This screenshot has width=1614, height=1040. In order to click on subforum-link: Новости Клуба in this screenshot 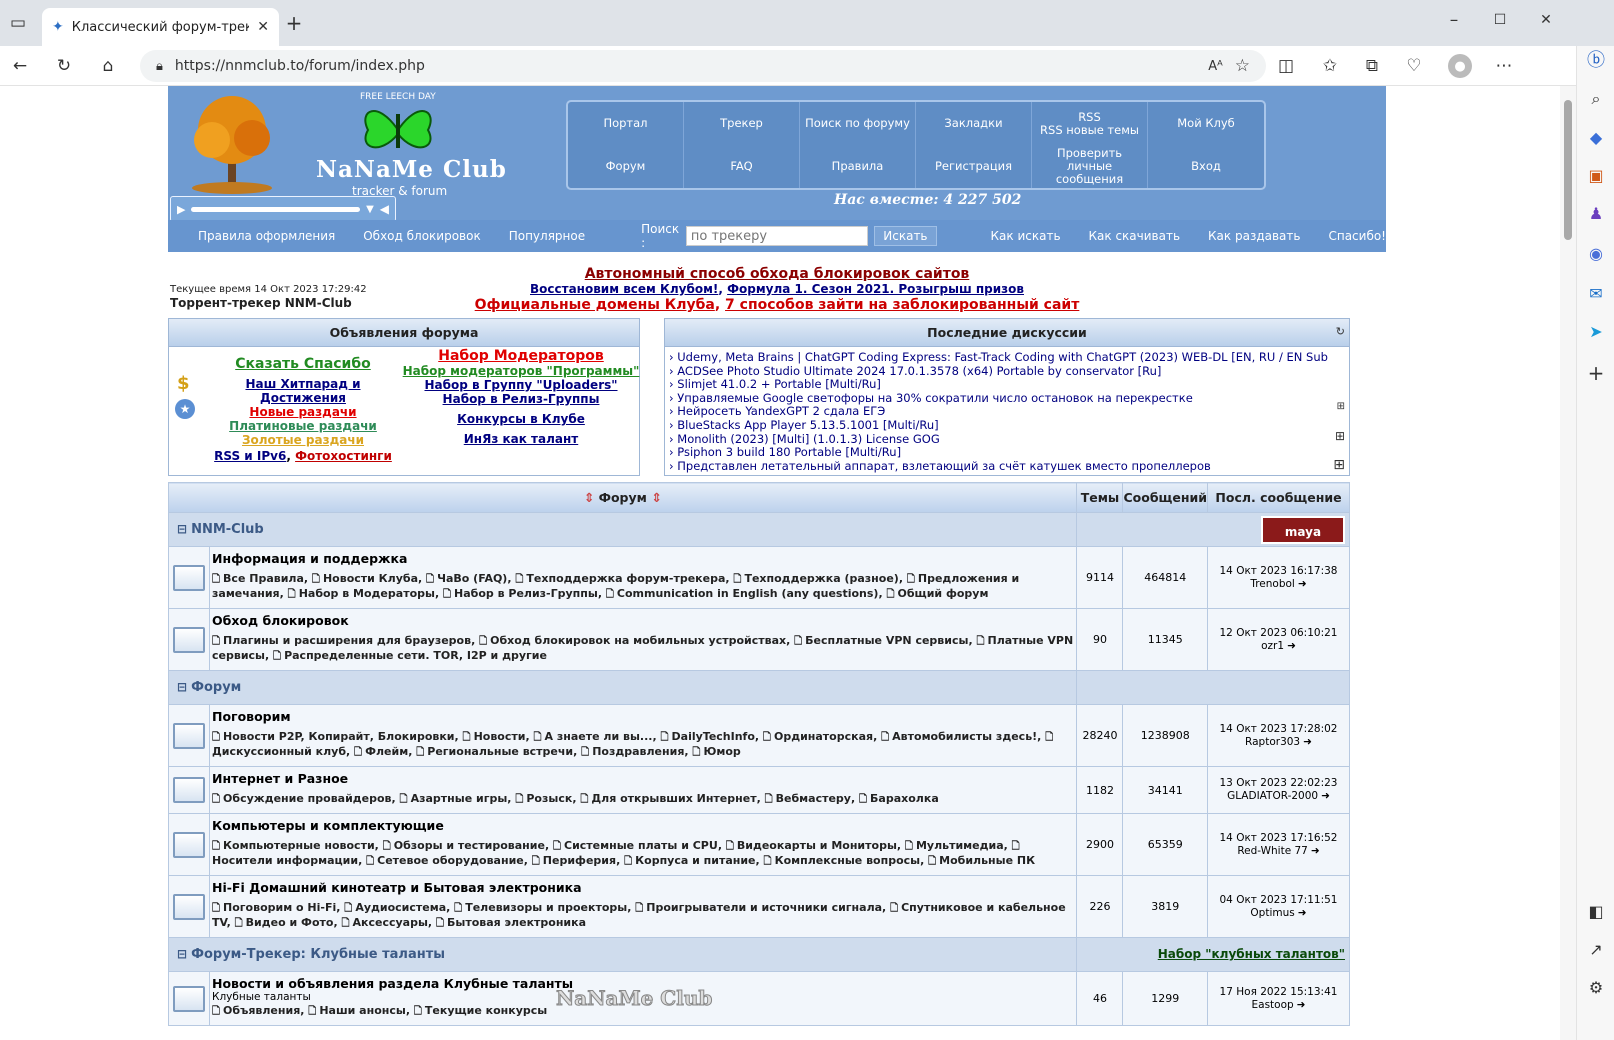, I will do `click(370, 578)`.